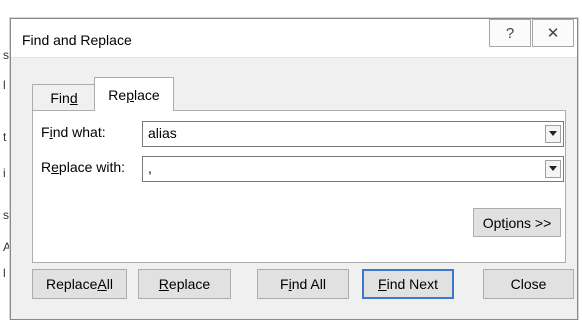 The image size is (582, 320). What do you see at coordinates (73, 132) in the screenshot?
I see `find-what-label: Find what:` at bounding box center [73, 132].